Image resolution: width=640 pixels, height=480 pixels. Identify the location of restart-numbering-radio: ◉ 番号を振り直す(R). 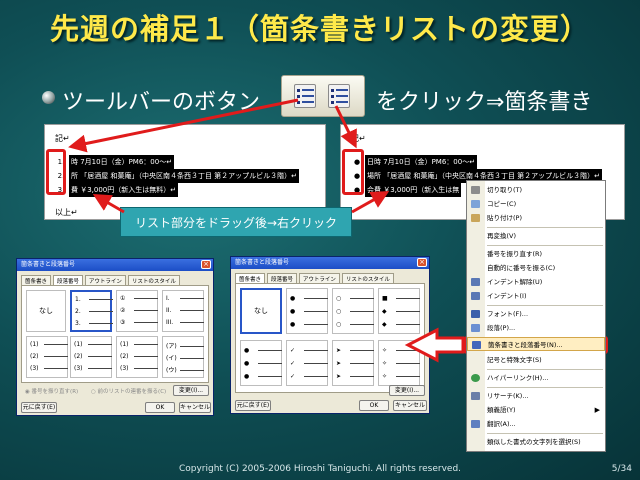
(51, 391).